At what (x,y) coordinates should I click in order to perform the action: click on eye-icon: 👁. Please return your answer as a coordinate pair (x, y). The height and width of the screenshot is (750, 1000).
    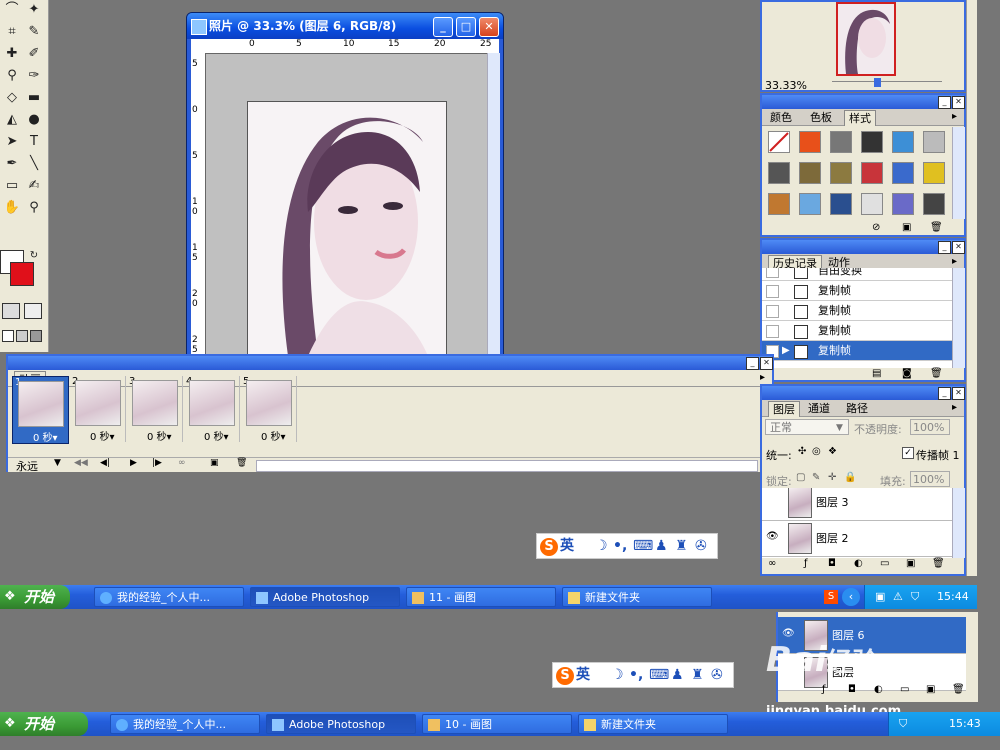
    Looking at the image, I should click on (788, 634).